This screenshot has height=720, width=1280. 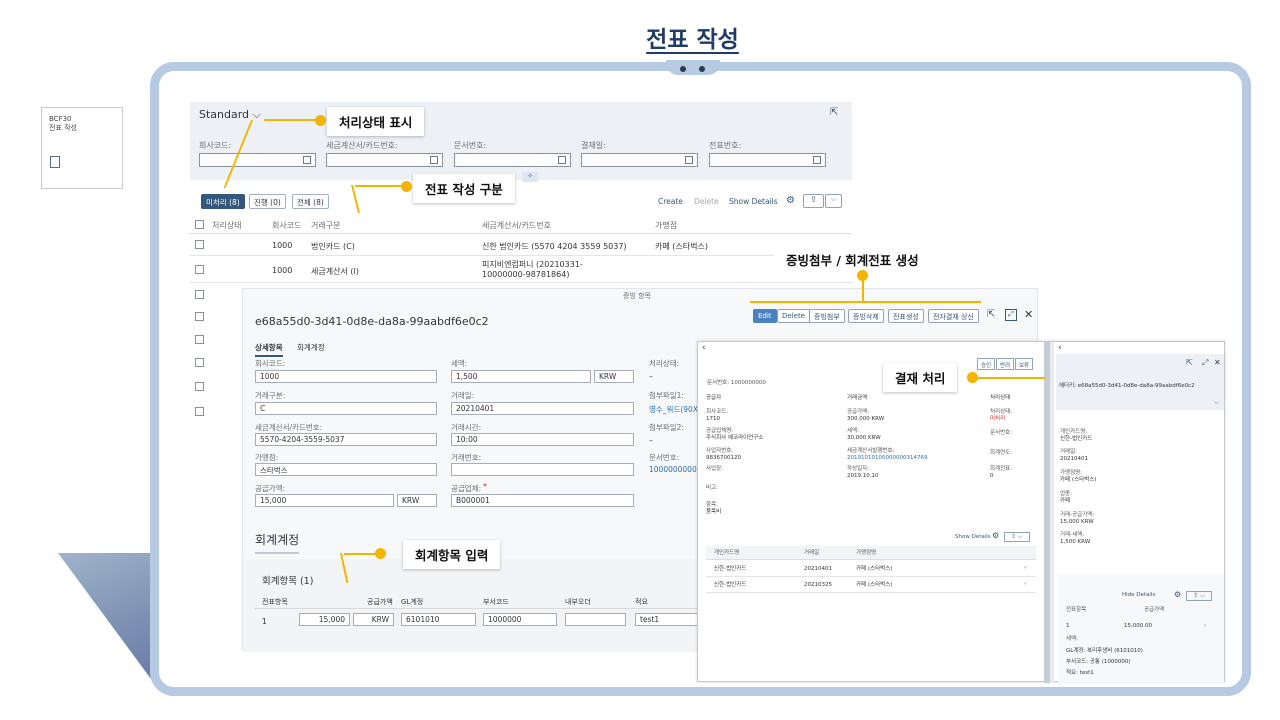 What do you see at coordinates (670, 201) in the screenshot?
I see `create-button: Create` at bounding box center [670, 201].